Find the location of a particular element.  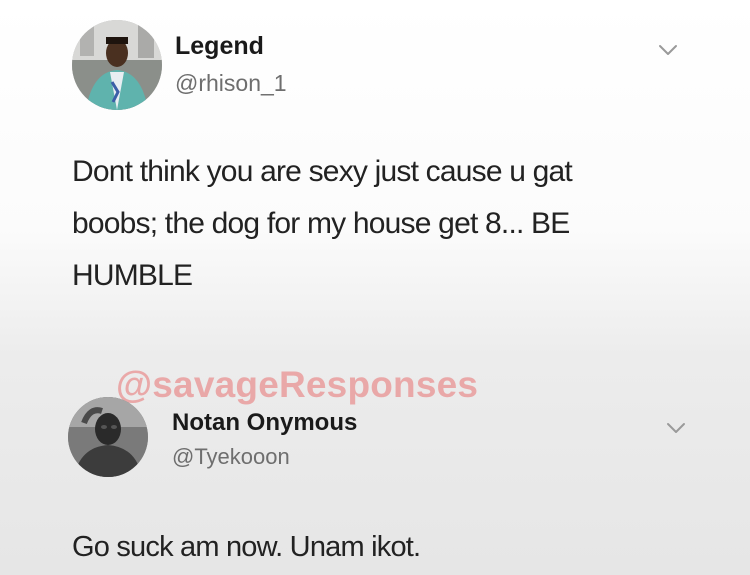

tweet-text: Go suck am now. Unam ikot. is located at coordinates (246, 547).